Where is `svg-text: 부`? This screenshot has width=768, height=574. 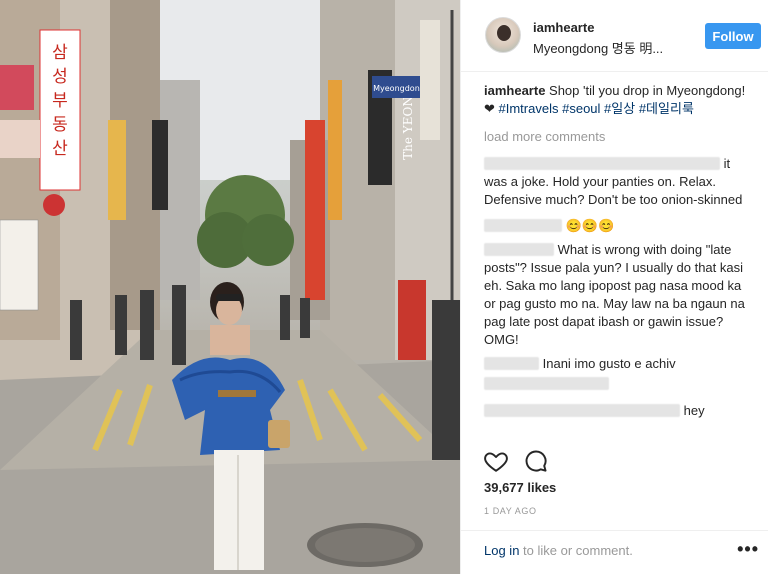 svg-text: 부 is located at coordinates (60, 101).